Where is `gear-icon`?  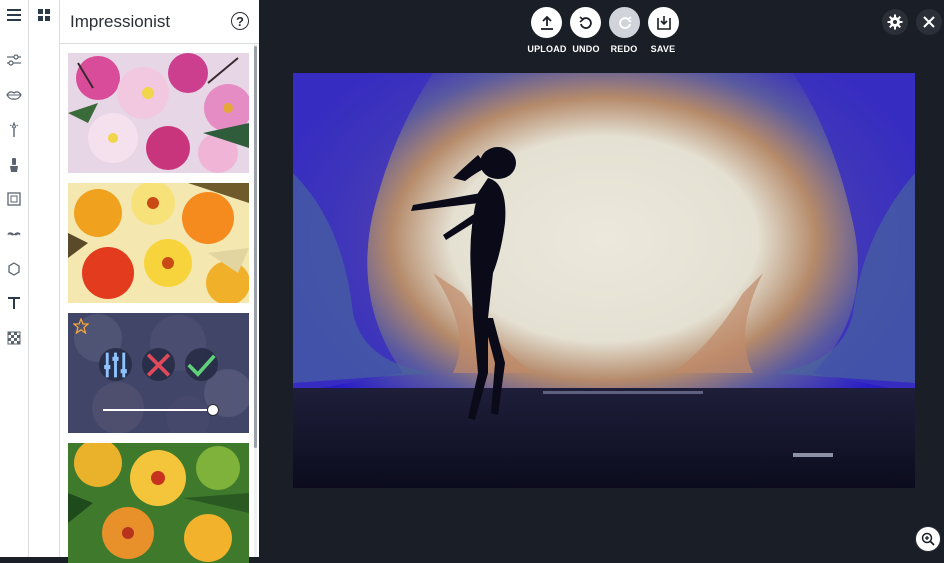
gear-icon is located at coordinates (895, 22).